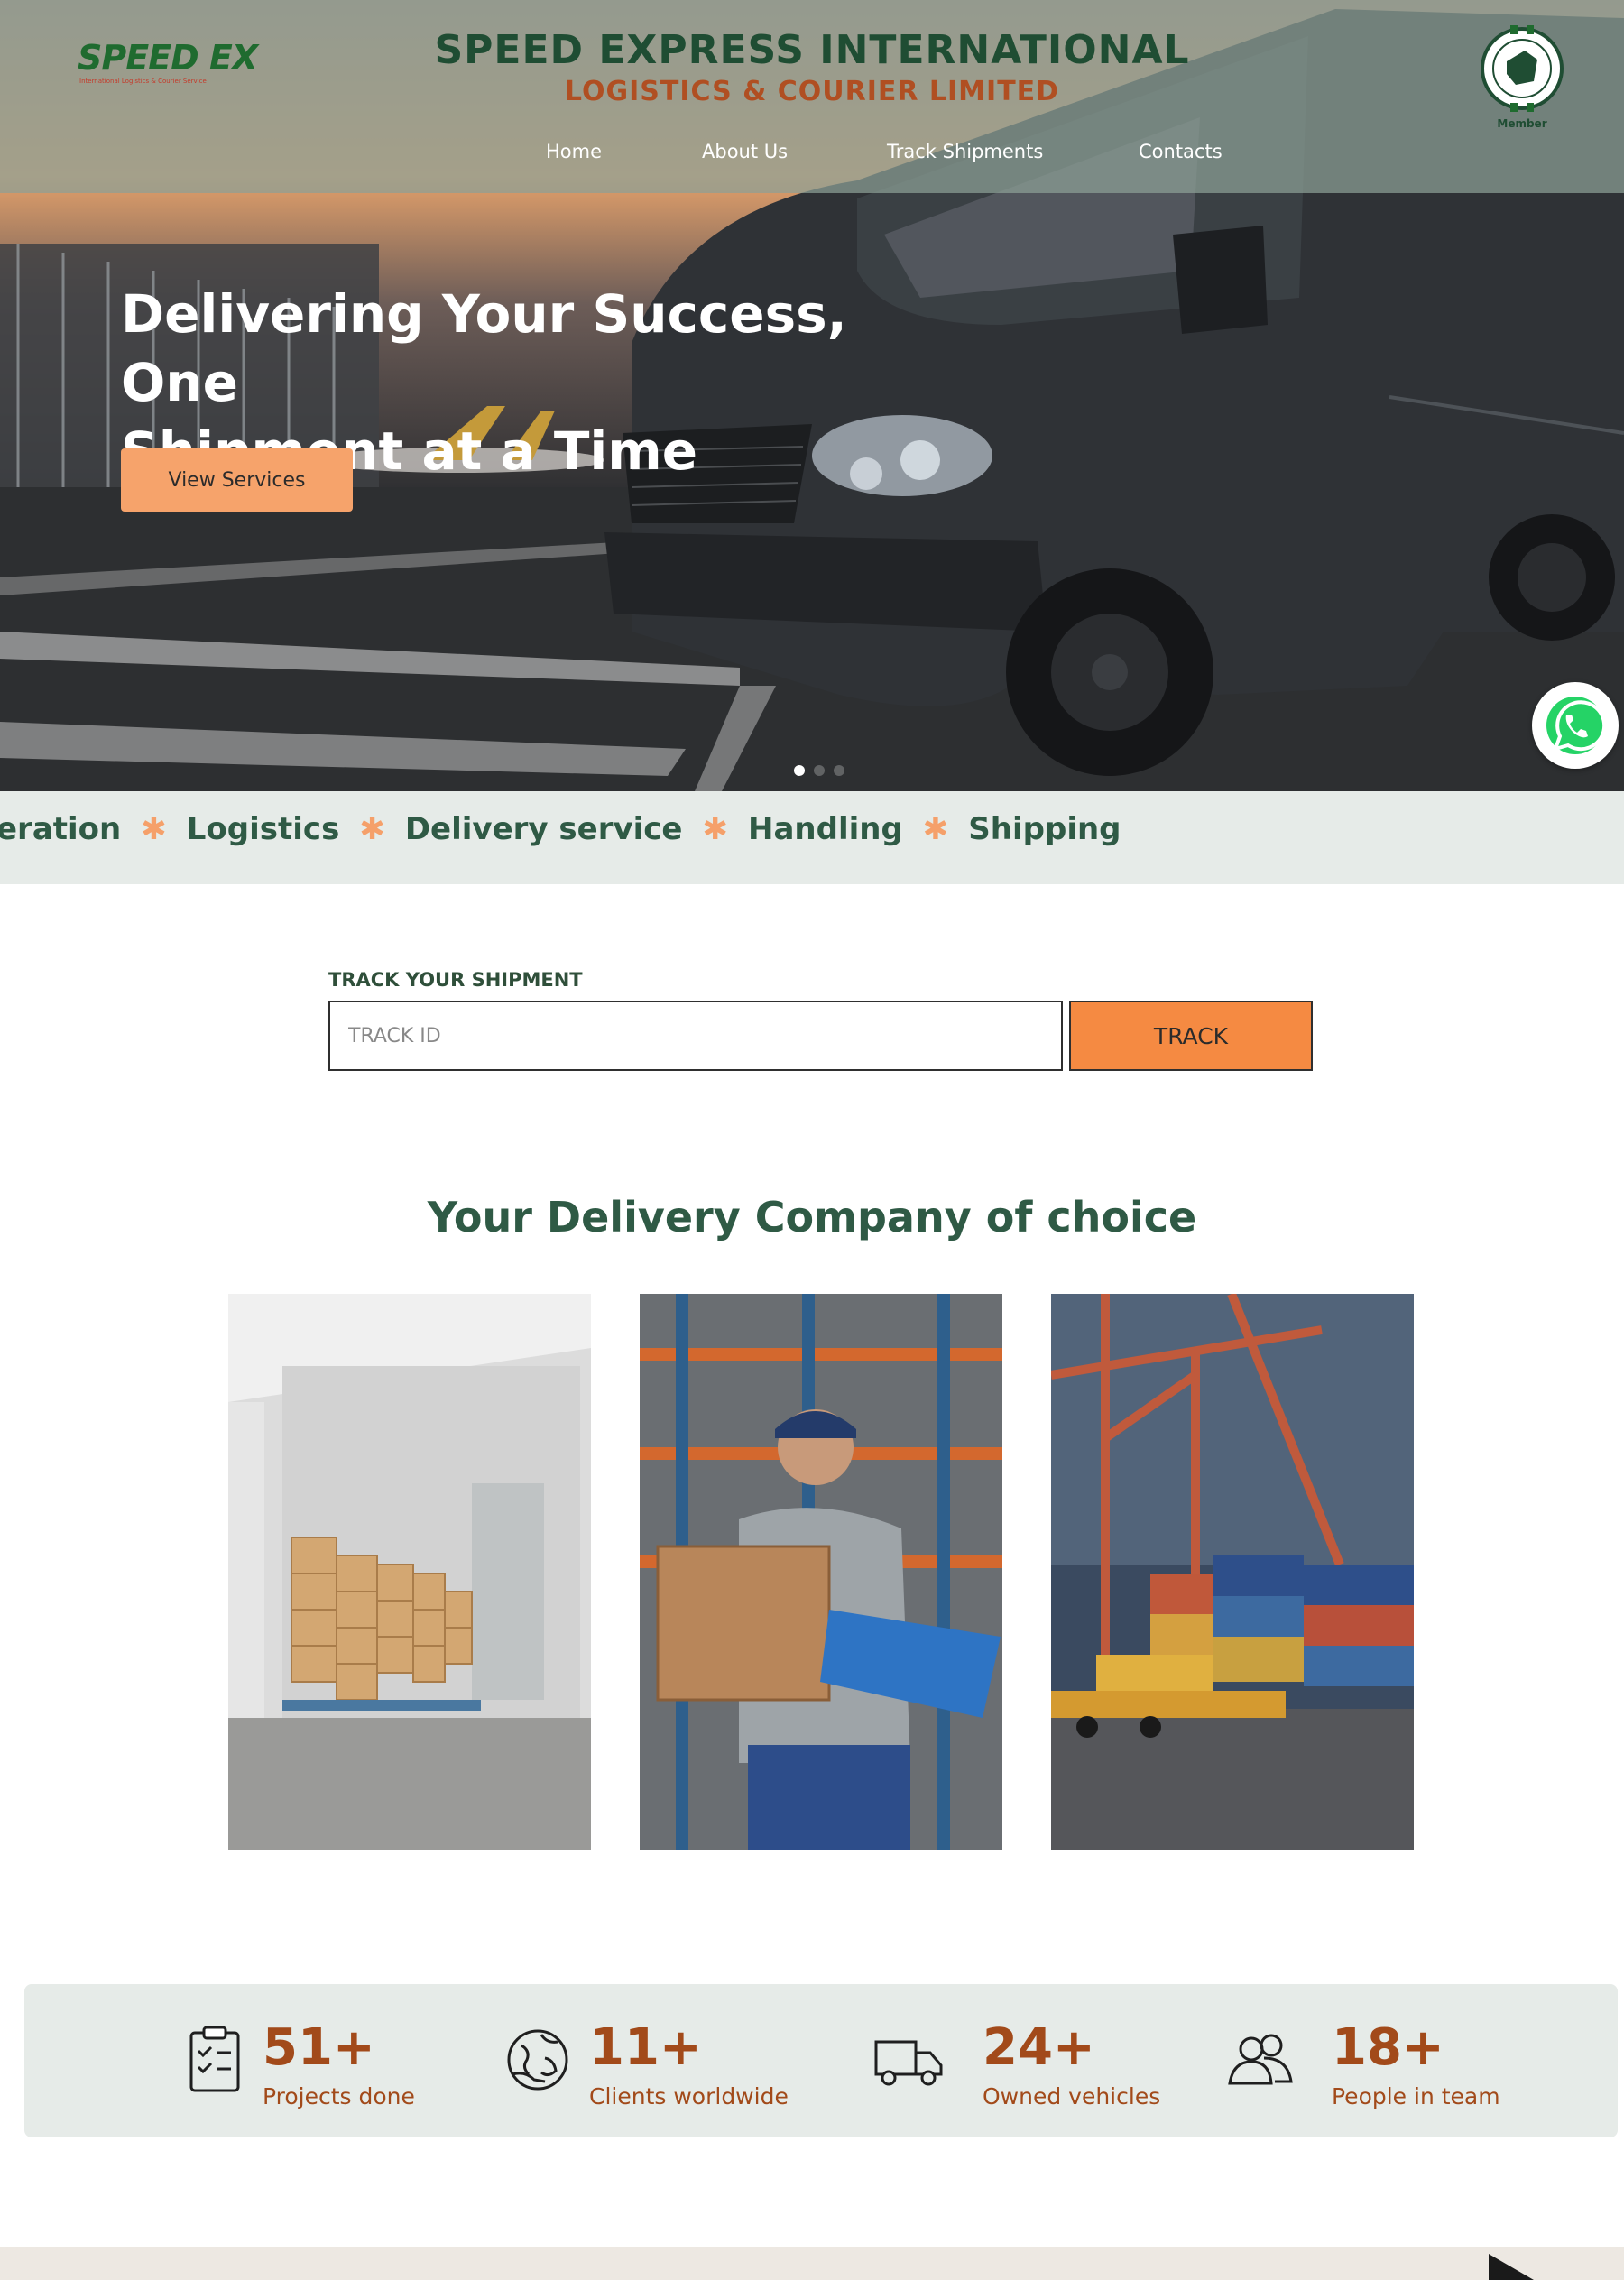  What do you see at coordinates (696, 1036) in the screenshot?
I see `track-id-input` at bounding box center [696, 1036].